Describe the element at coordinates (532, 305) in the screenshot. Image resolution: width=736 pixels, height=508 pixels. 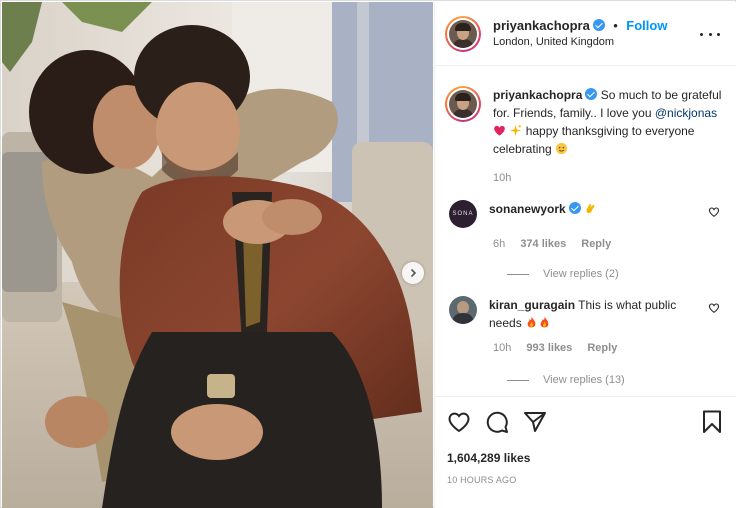
I see `commenter-username: kiran_guragain` at that location.